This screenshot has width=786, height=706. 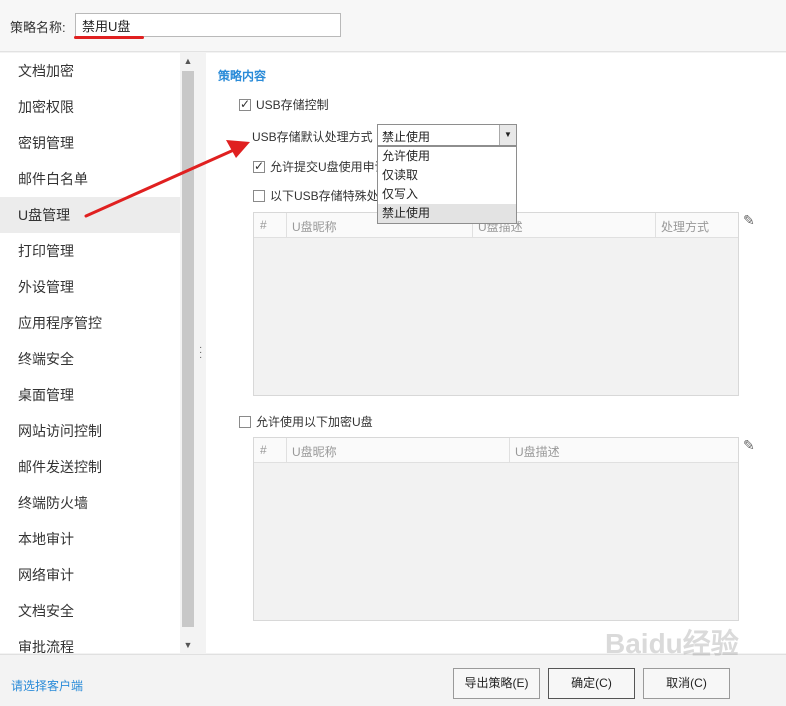 I want to click on usb-control-label: USB存储控制, so click(x=292, y=105).